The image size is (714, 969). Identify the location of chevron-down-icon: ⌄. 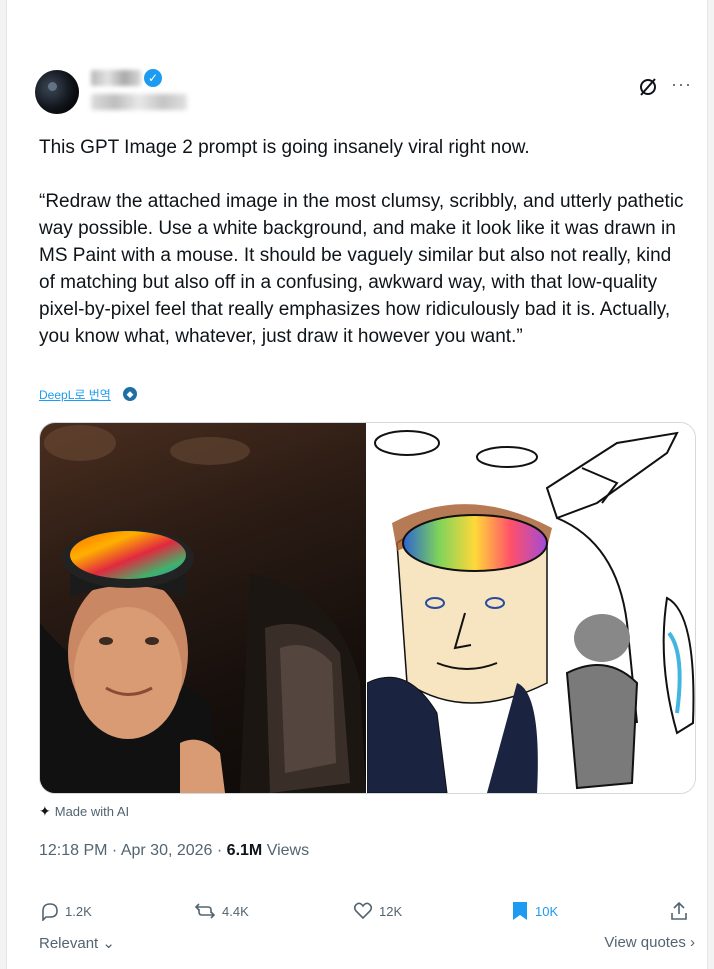
(106, 943).